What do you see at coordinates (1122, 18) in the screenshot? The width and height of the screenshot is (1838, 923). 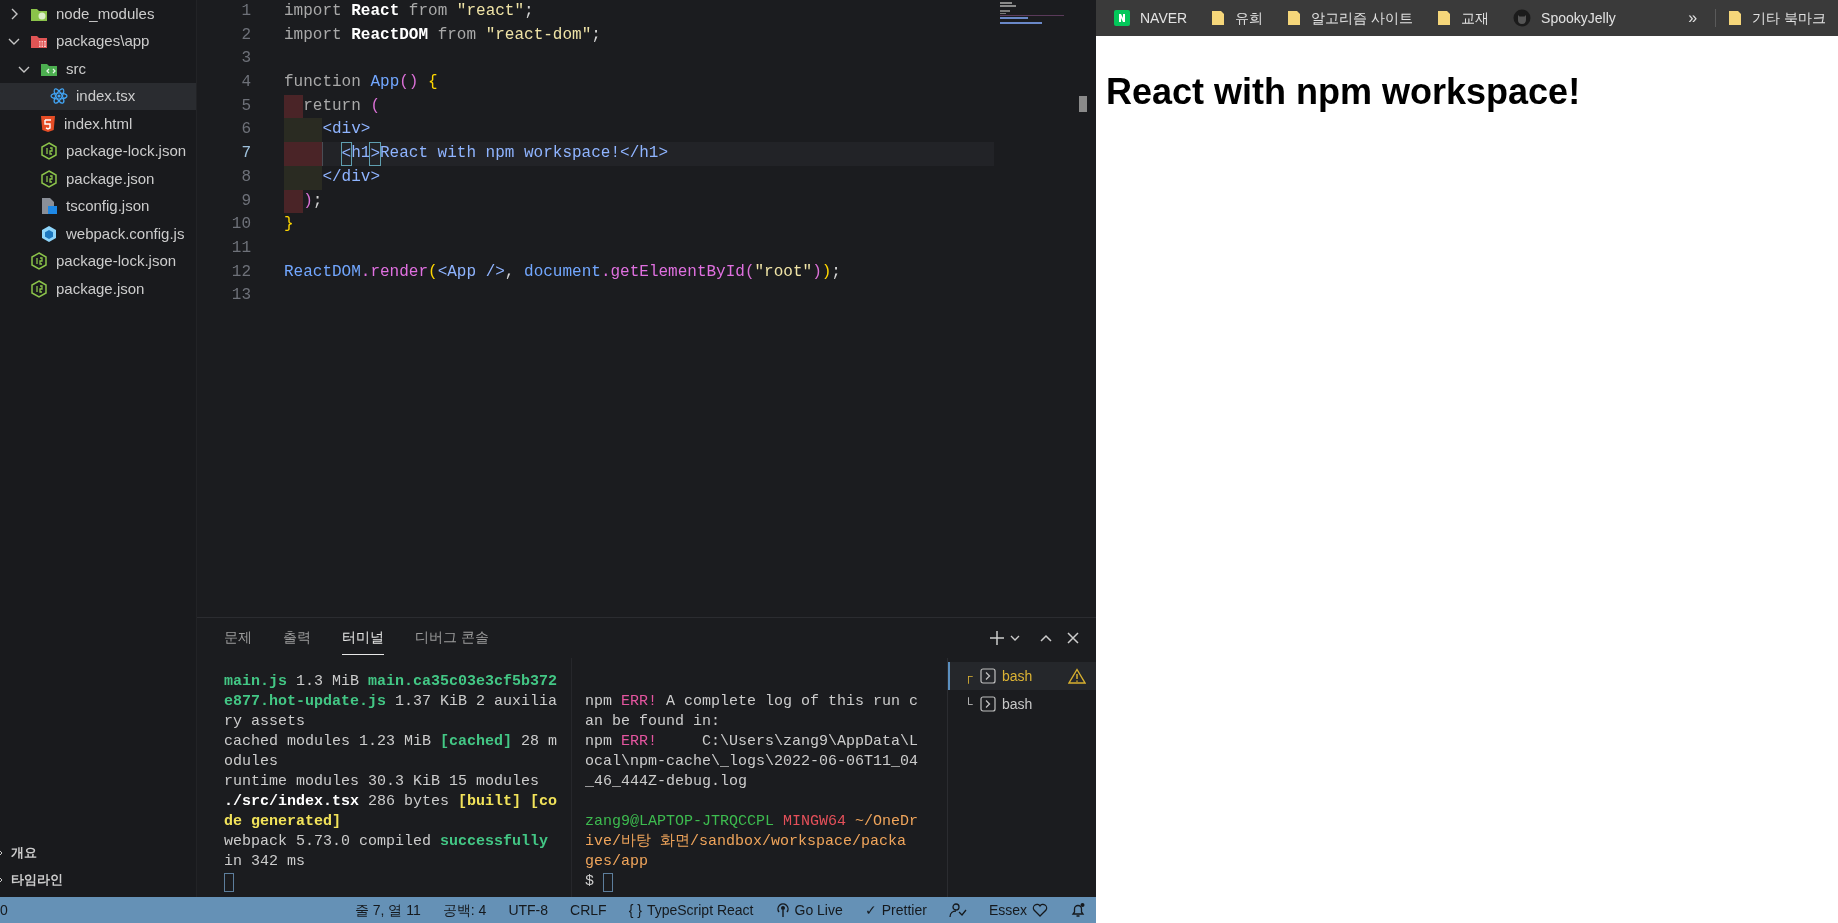 I see `square-logo-icon` at bounding box center [1122, 18].